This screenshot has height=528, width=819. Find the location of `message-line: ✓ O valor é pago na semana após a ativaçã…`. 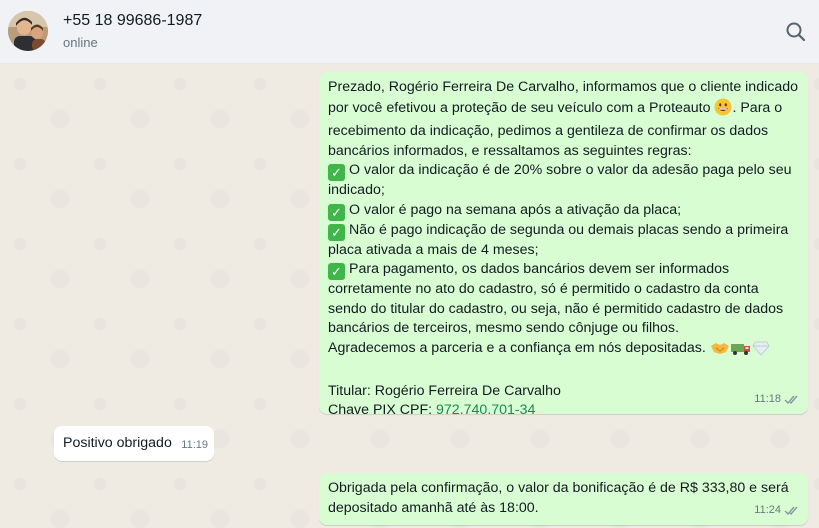

message-line: ✓ O valor é pago na semana após a ativaçã… is located at coordinates (563, 211).